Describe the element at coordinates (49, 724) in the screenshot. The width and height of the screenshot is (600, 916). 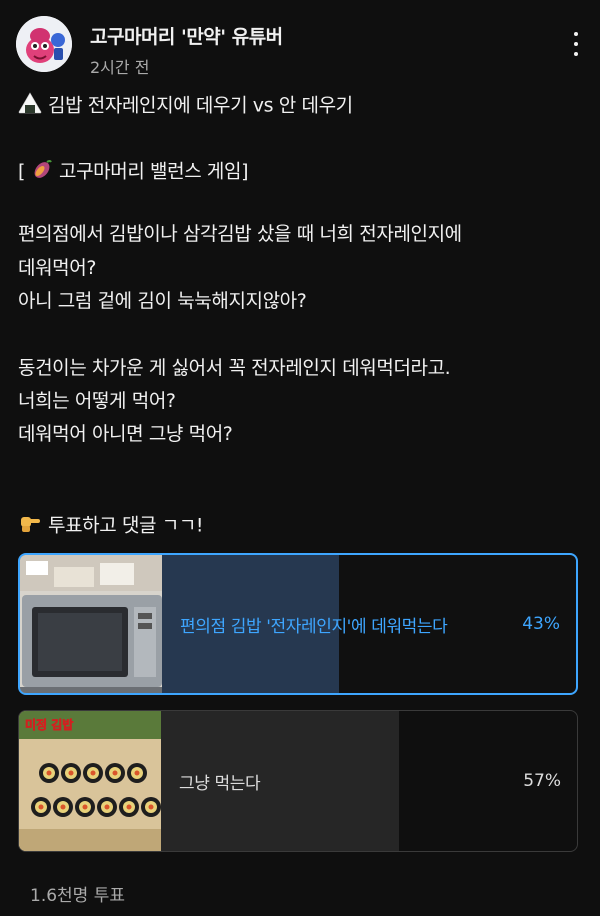
I see `kimbap-thumbnail-caption: 미정 김밥` at that location.